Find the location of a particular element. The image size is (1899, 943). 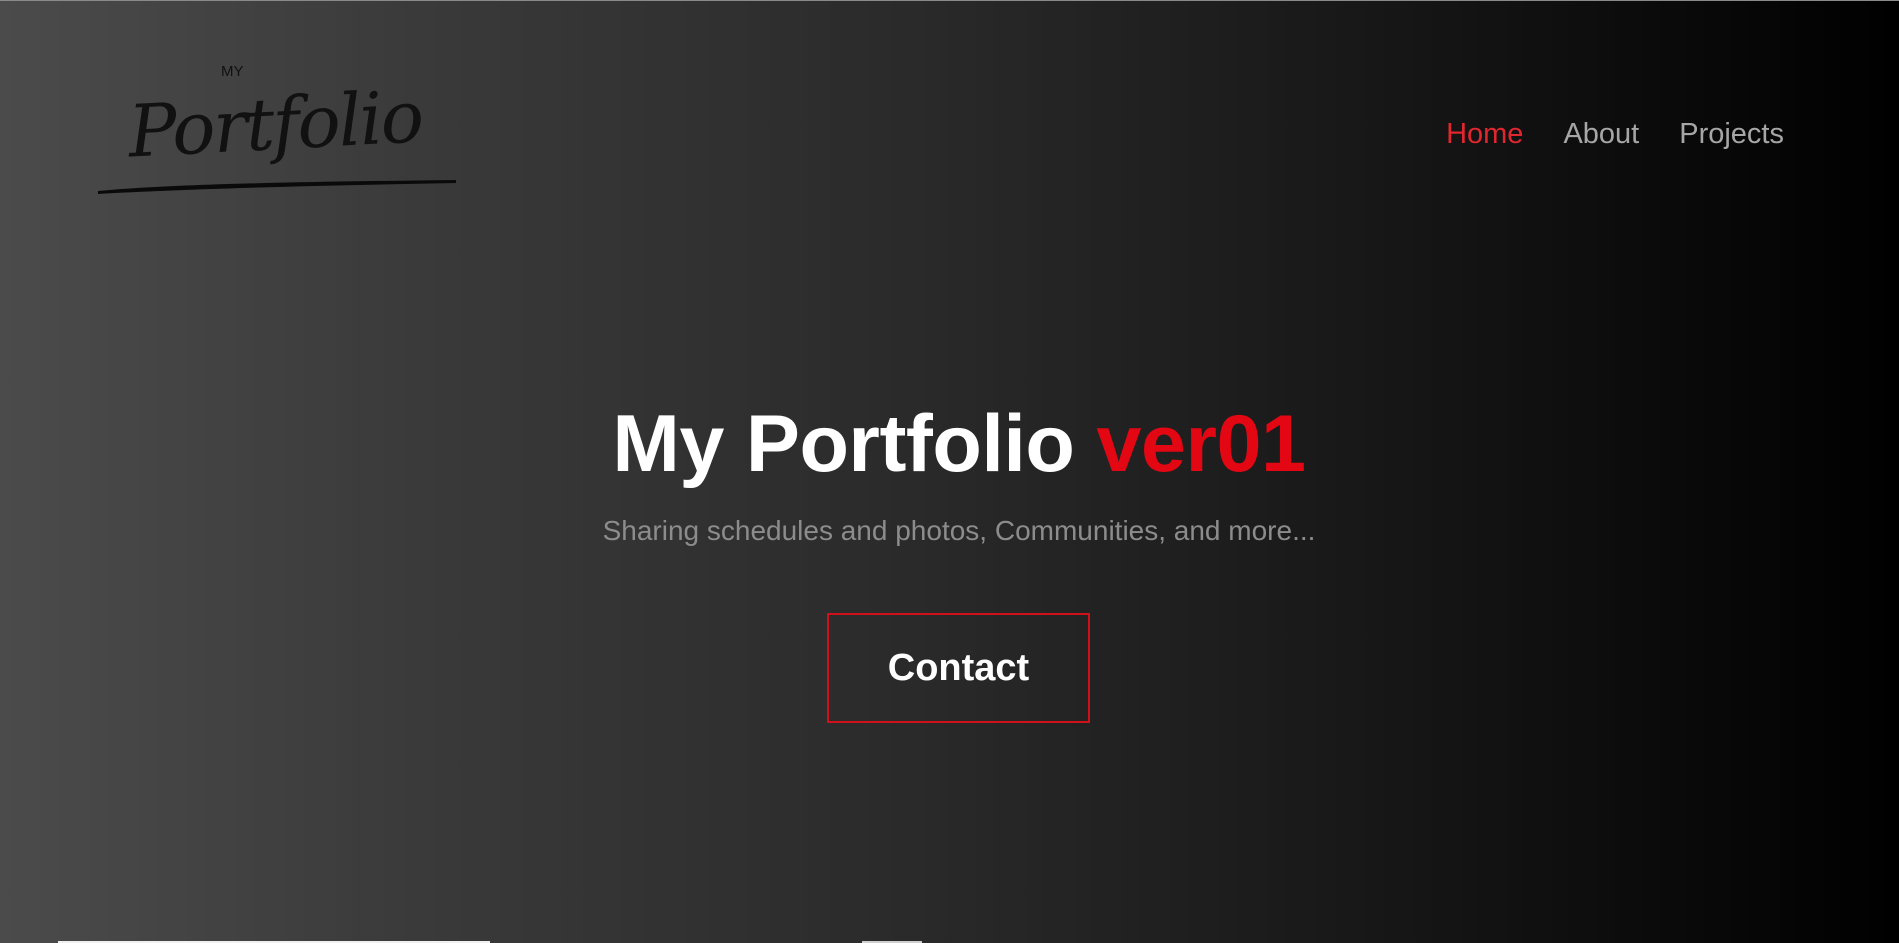

hero-title: My Portfolio ver01 is located at coordinates (949, 444).